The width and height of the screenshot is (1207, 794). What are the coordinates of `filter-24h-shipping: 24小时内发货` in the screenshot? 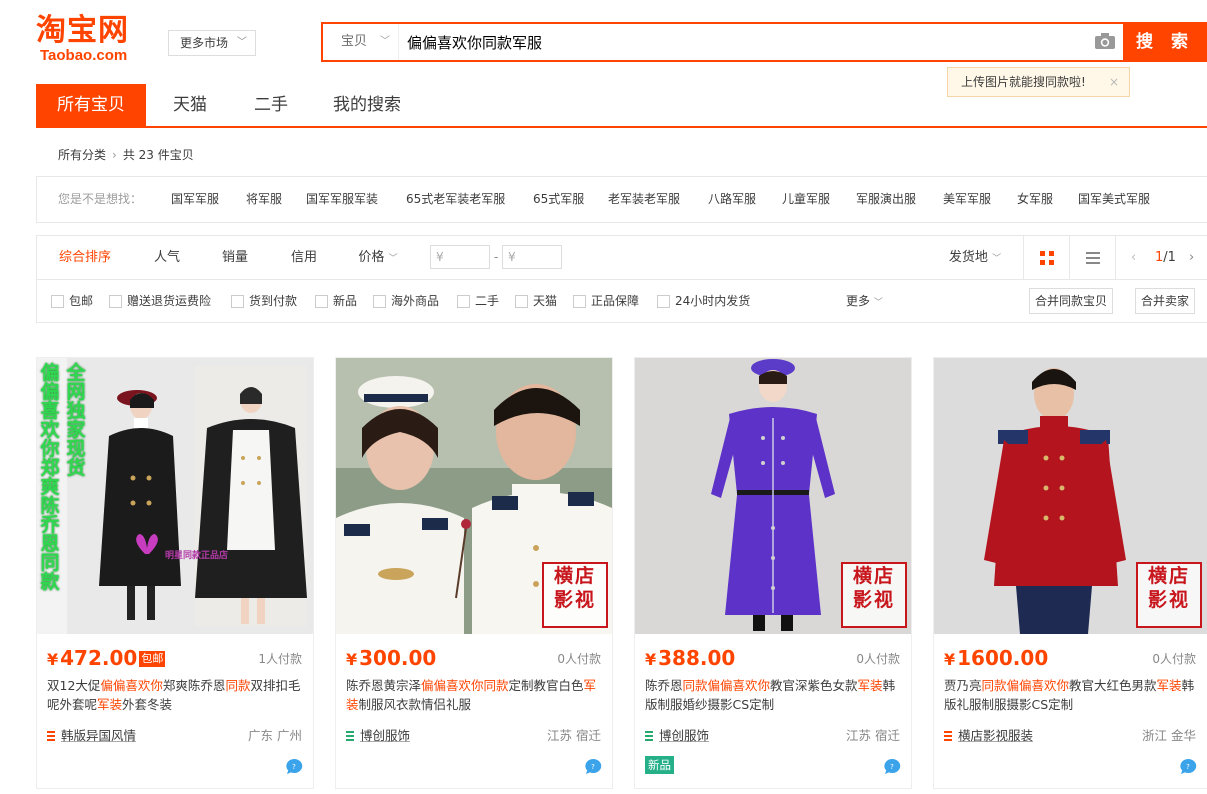 It's located at (703, 301).